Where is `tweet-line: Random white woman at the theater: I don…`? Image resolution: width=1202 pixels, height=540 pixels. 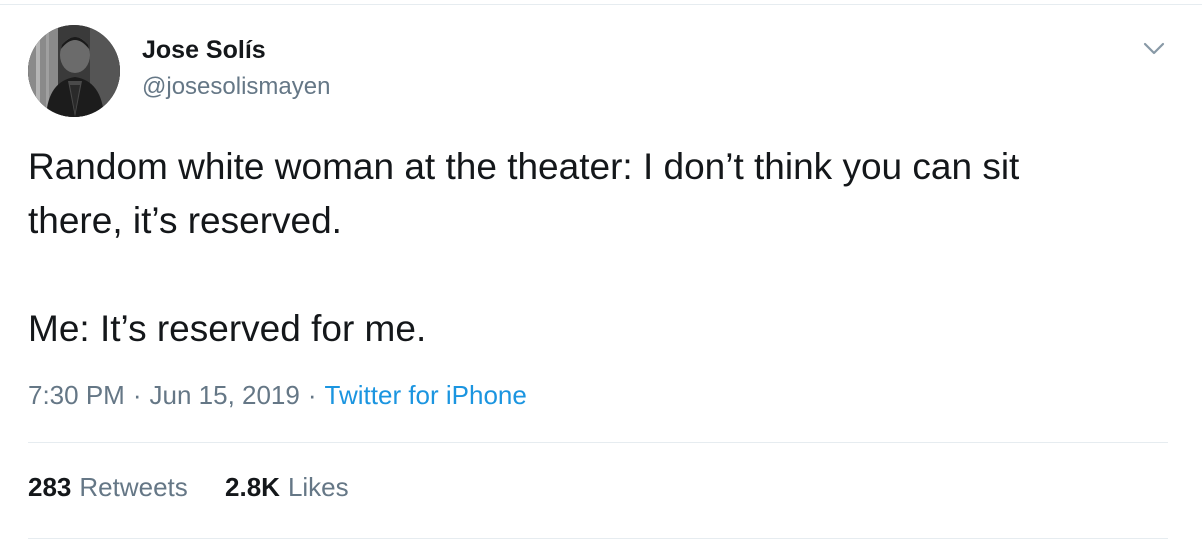 tweet-line: Random white woman at the theater: I don… is located at coordinates (524, 166).